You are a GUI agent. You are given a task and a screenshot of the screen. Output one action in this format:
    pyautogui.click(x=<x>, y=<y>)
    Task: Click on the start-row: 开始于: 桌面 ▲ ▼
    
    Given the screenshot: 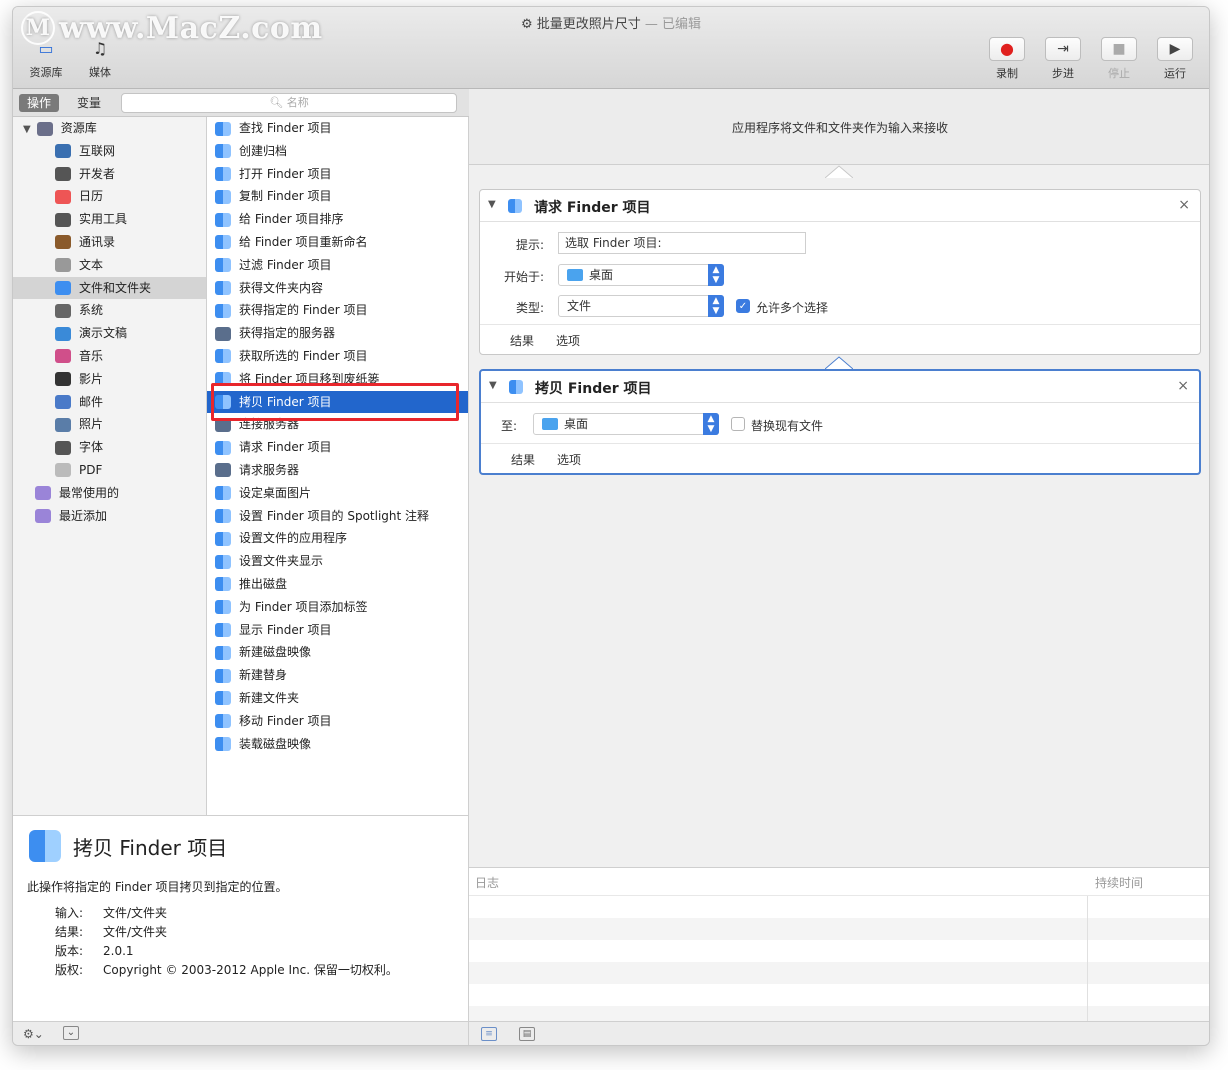 What is the action you would take?
    pyautogui.click(x=840, y=276)
    